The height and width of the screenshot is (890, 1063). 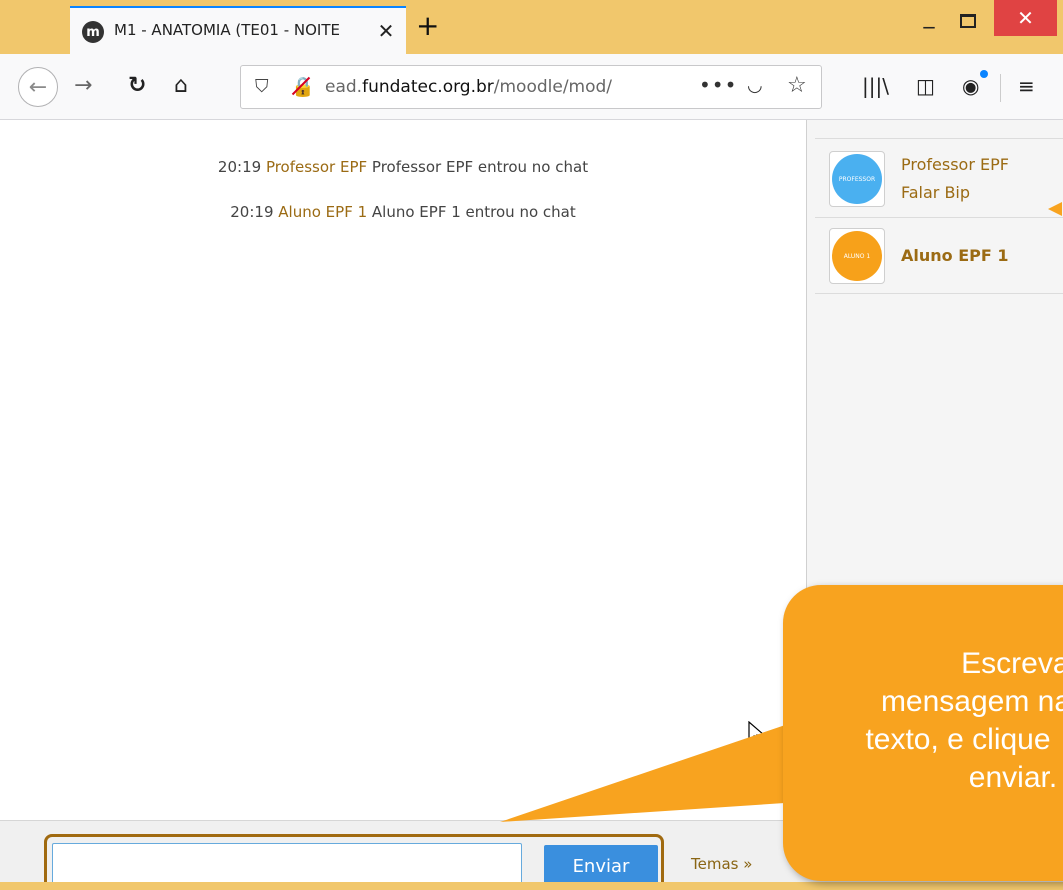 I want to click on menu-icon: ≡, so click(x=1026, y=86).